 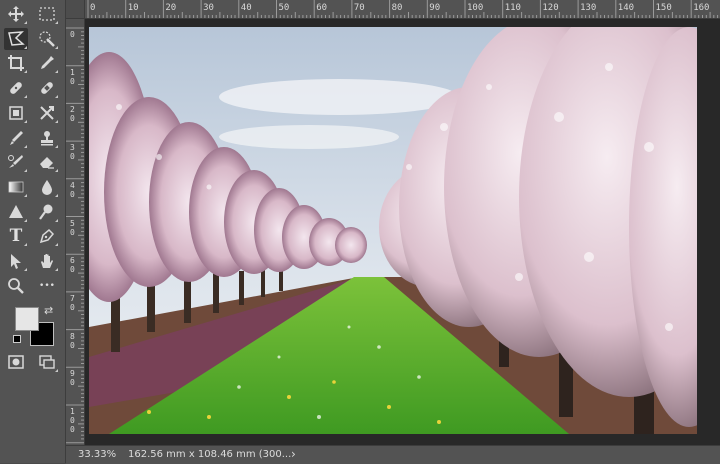 I want to click on rect-marquee-icon, so click(x=47, y=14).